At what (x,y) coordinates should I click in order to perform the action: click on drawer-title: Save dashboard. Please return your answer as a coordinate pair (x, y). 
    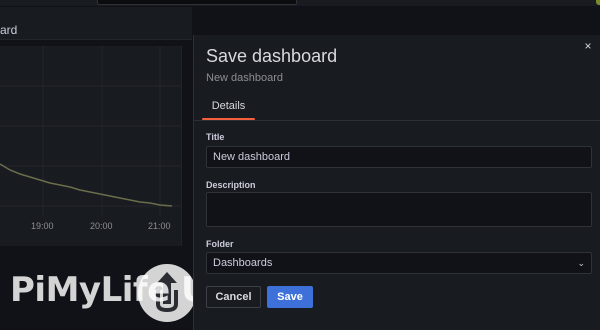
    Looking at the image, I should click on (272, 56).